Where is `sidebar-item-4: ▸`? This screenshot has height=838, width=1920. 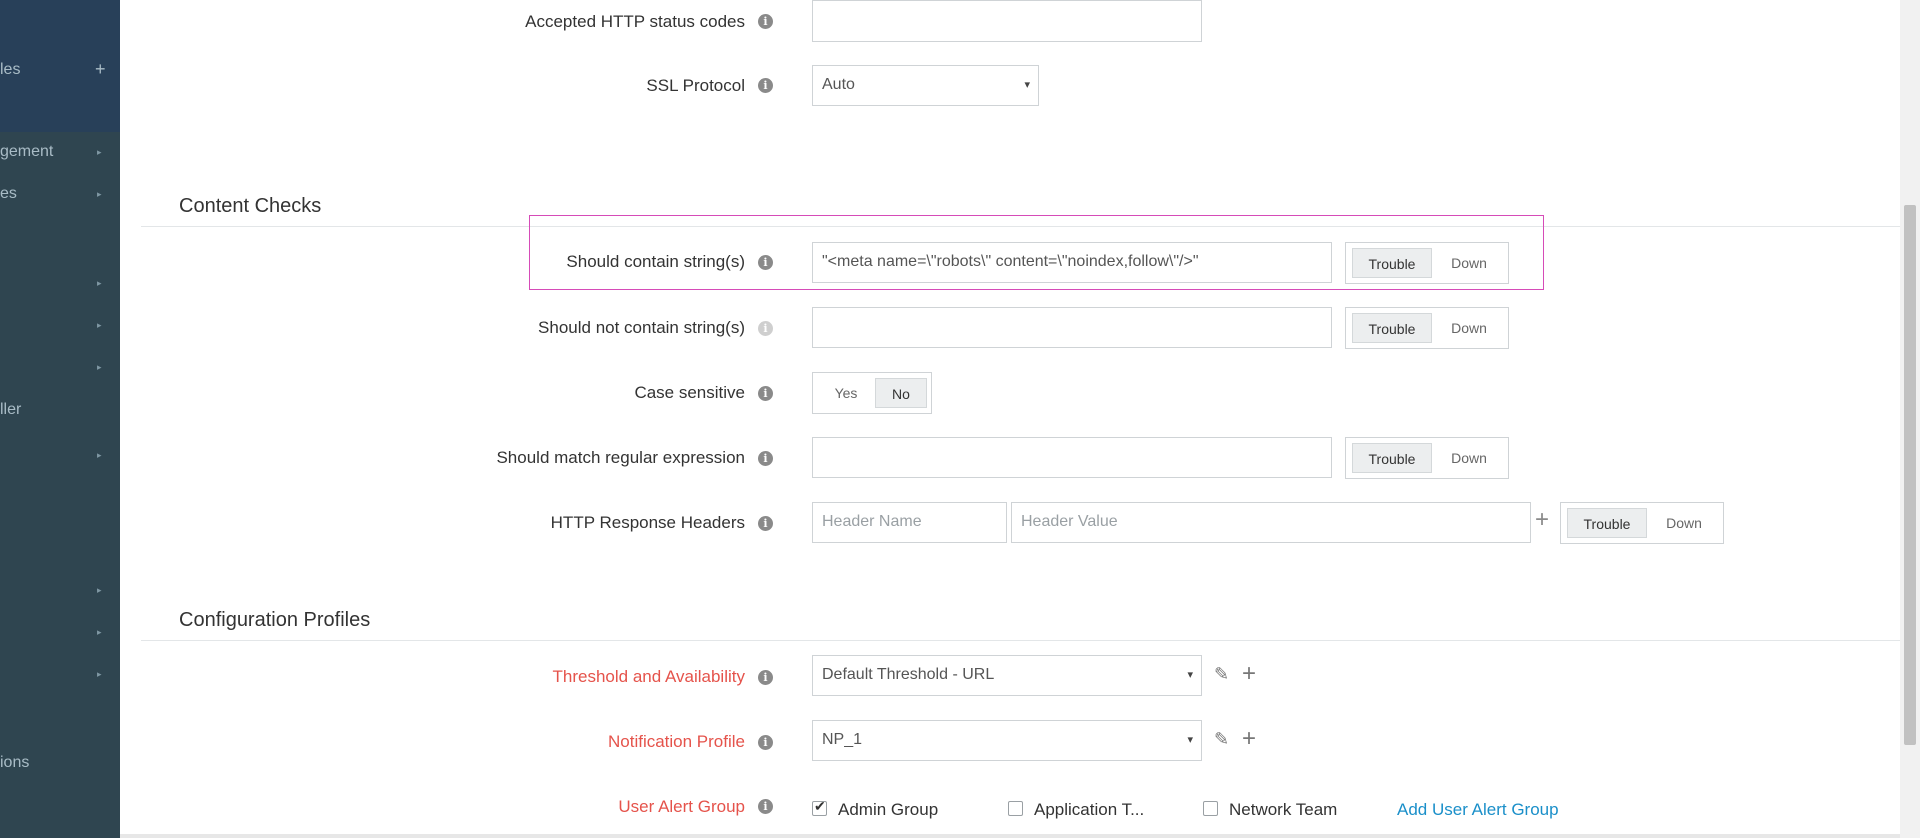 sidebar-item-4: ▸ is located at coordinates (60, 325).